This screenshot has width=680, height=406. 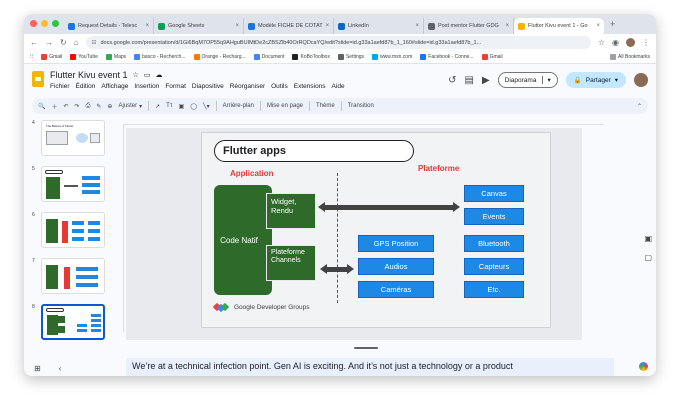 What do you see at coordinates (73, 322) in the screenshot?
I see `slide-thumbnail-selected` at bounding box center [73, 322].